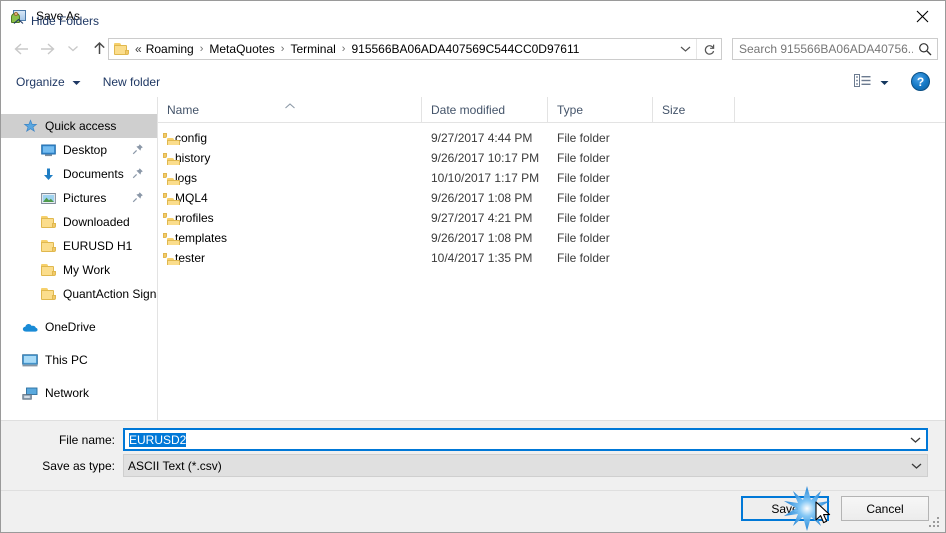 This screenshot has height=533, width=946. What do you see at coordinates (871, 81) in the screenshot?
I see `view-layout-button` at bounding box center [871, 81].